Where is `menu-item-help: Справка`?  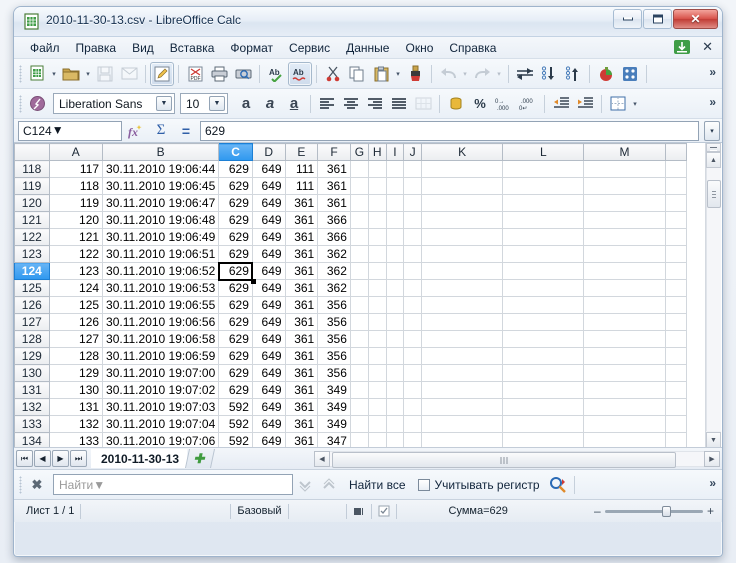
menu-item-help: Справка is located at coordinates (472, 48).